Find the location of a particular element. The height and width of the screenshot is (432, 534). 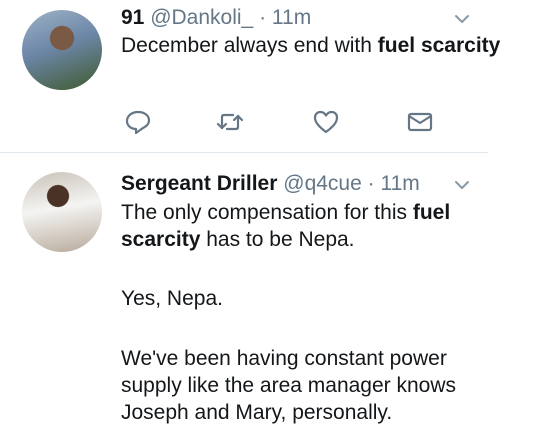

tweet-text-paragraph: Yes, Nepa. is located at coordinates (172, 298).